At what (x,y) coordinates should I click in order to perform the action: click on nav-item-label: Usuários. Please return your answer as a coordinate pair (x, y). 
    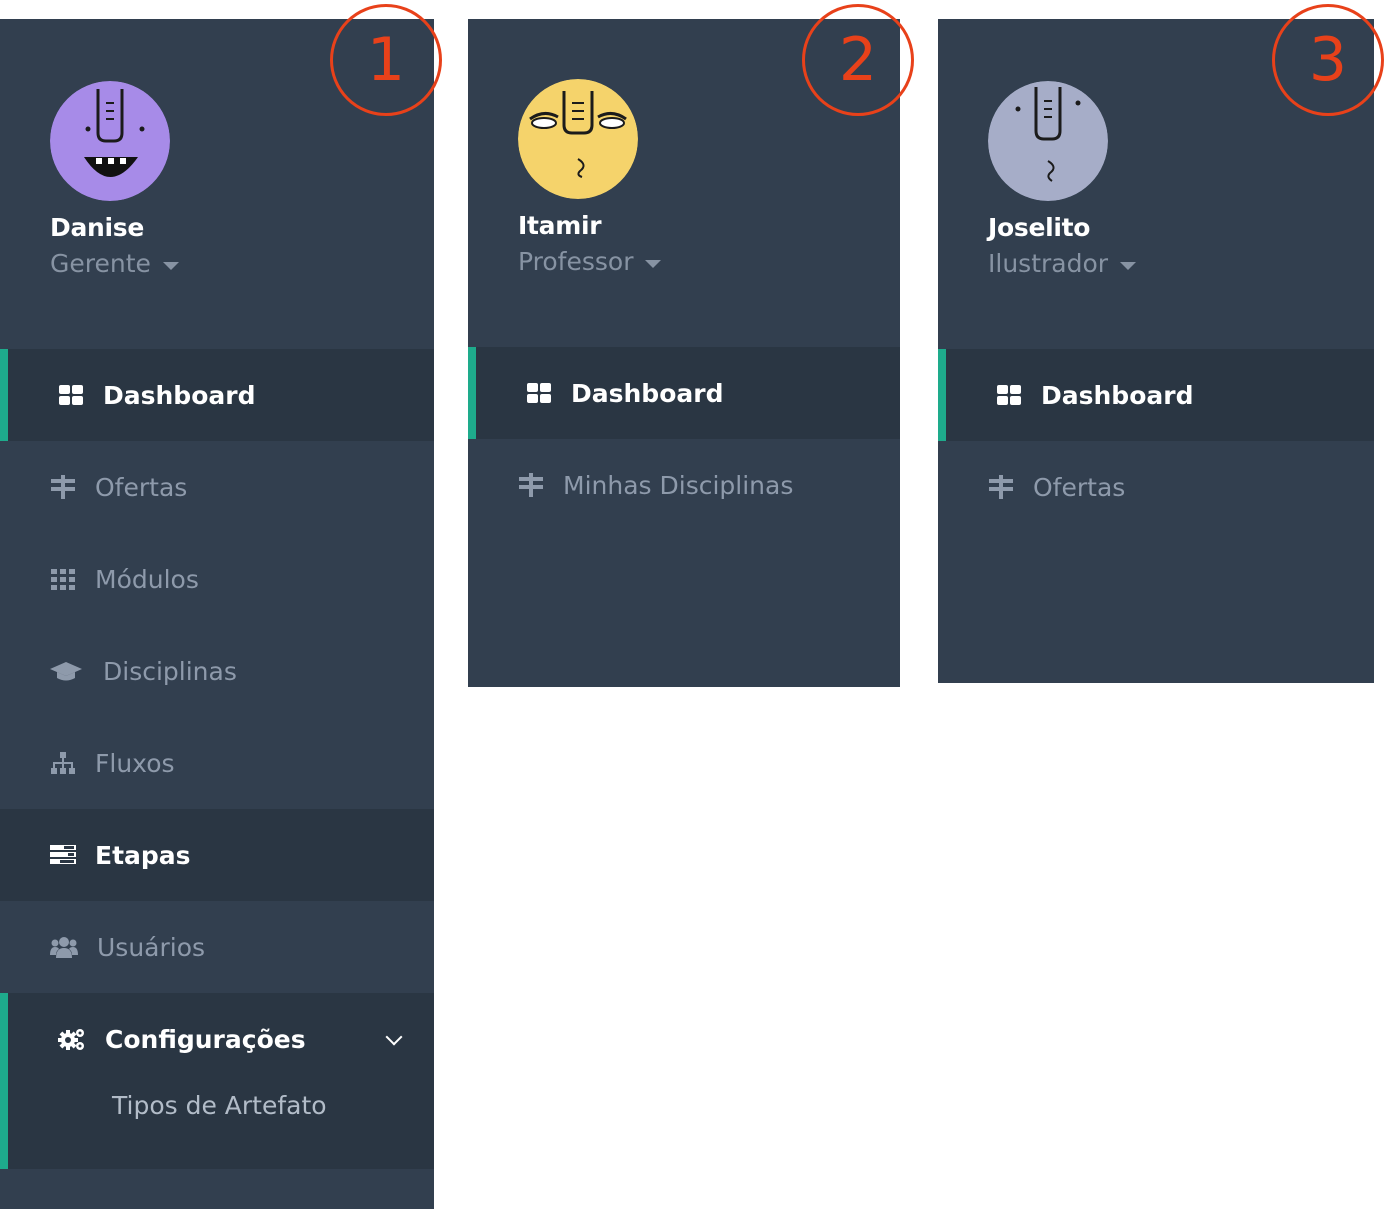
    Looking at the image, I should click on (151, 947).